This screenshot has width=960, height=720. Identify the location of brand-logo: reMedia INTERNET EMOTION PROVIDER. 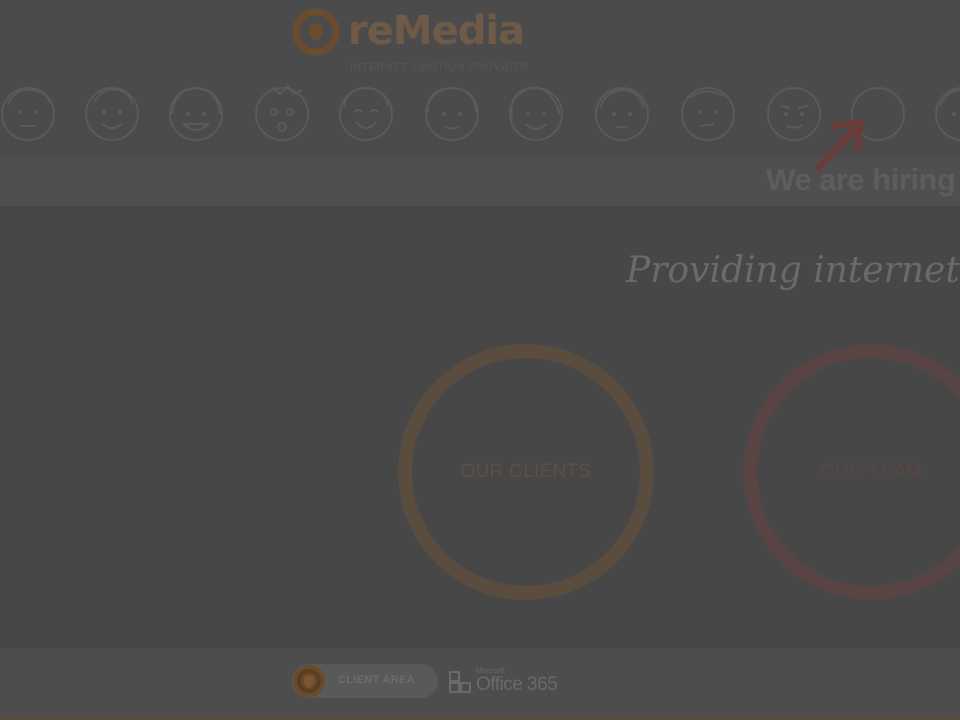
(412, 41).